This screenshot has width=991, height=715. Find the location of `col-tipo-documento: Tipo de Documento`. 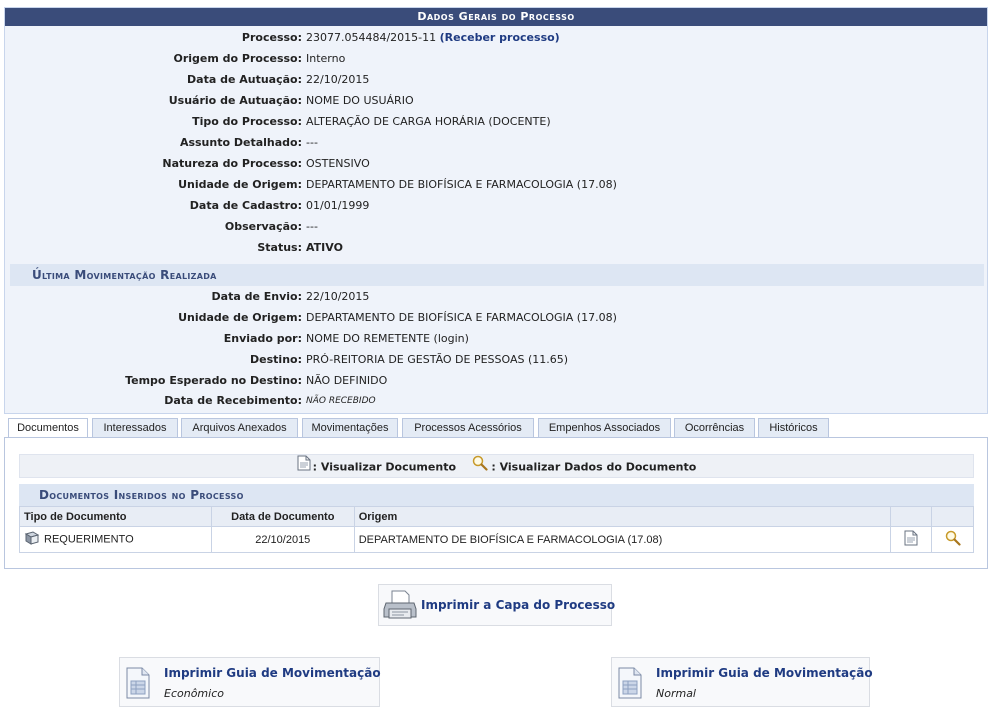

col-tipo-documento: Tipo de Documento is located at coordinates (115, 516).